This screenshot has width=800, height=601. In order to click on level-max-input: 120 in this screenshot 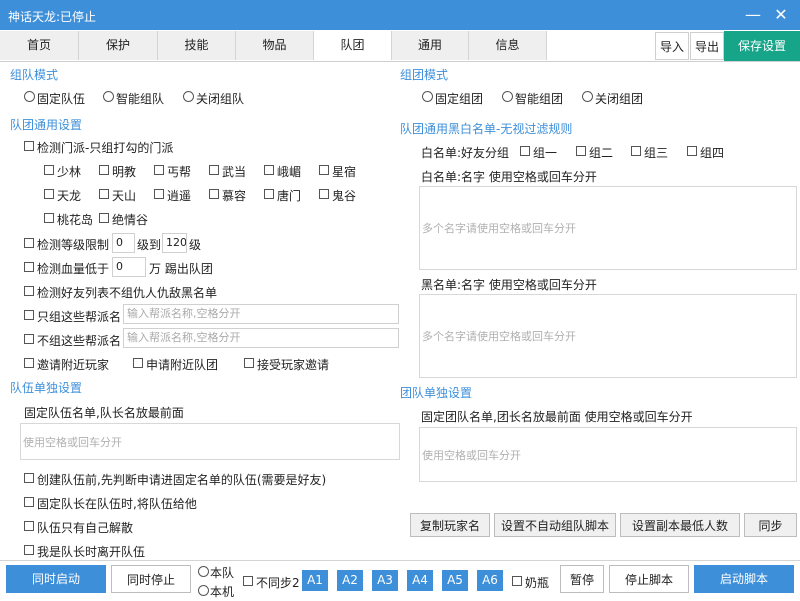, I will do `click(174, 243)`.